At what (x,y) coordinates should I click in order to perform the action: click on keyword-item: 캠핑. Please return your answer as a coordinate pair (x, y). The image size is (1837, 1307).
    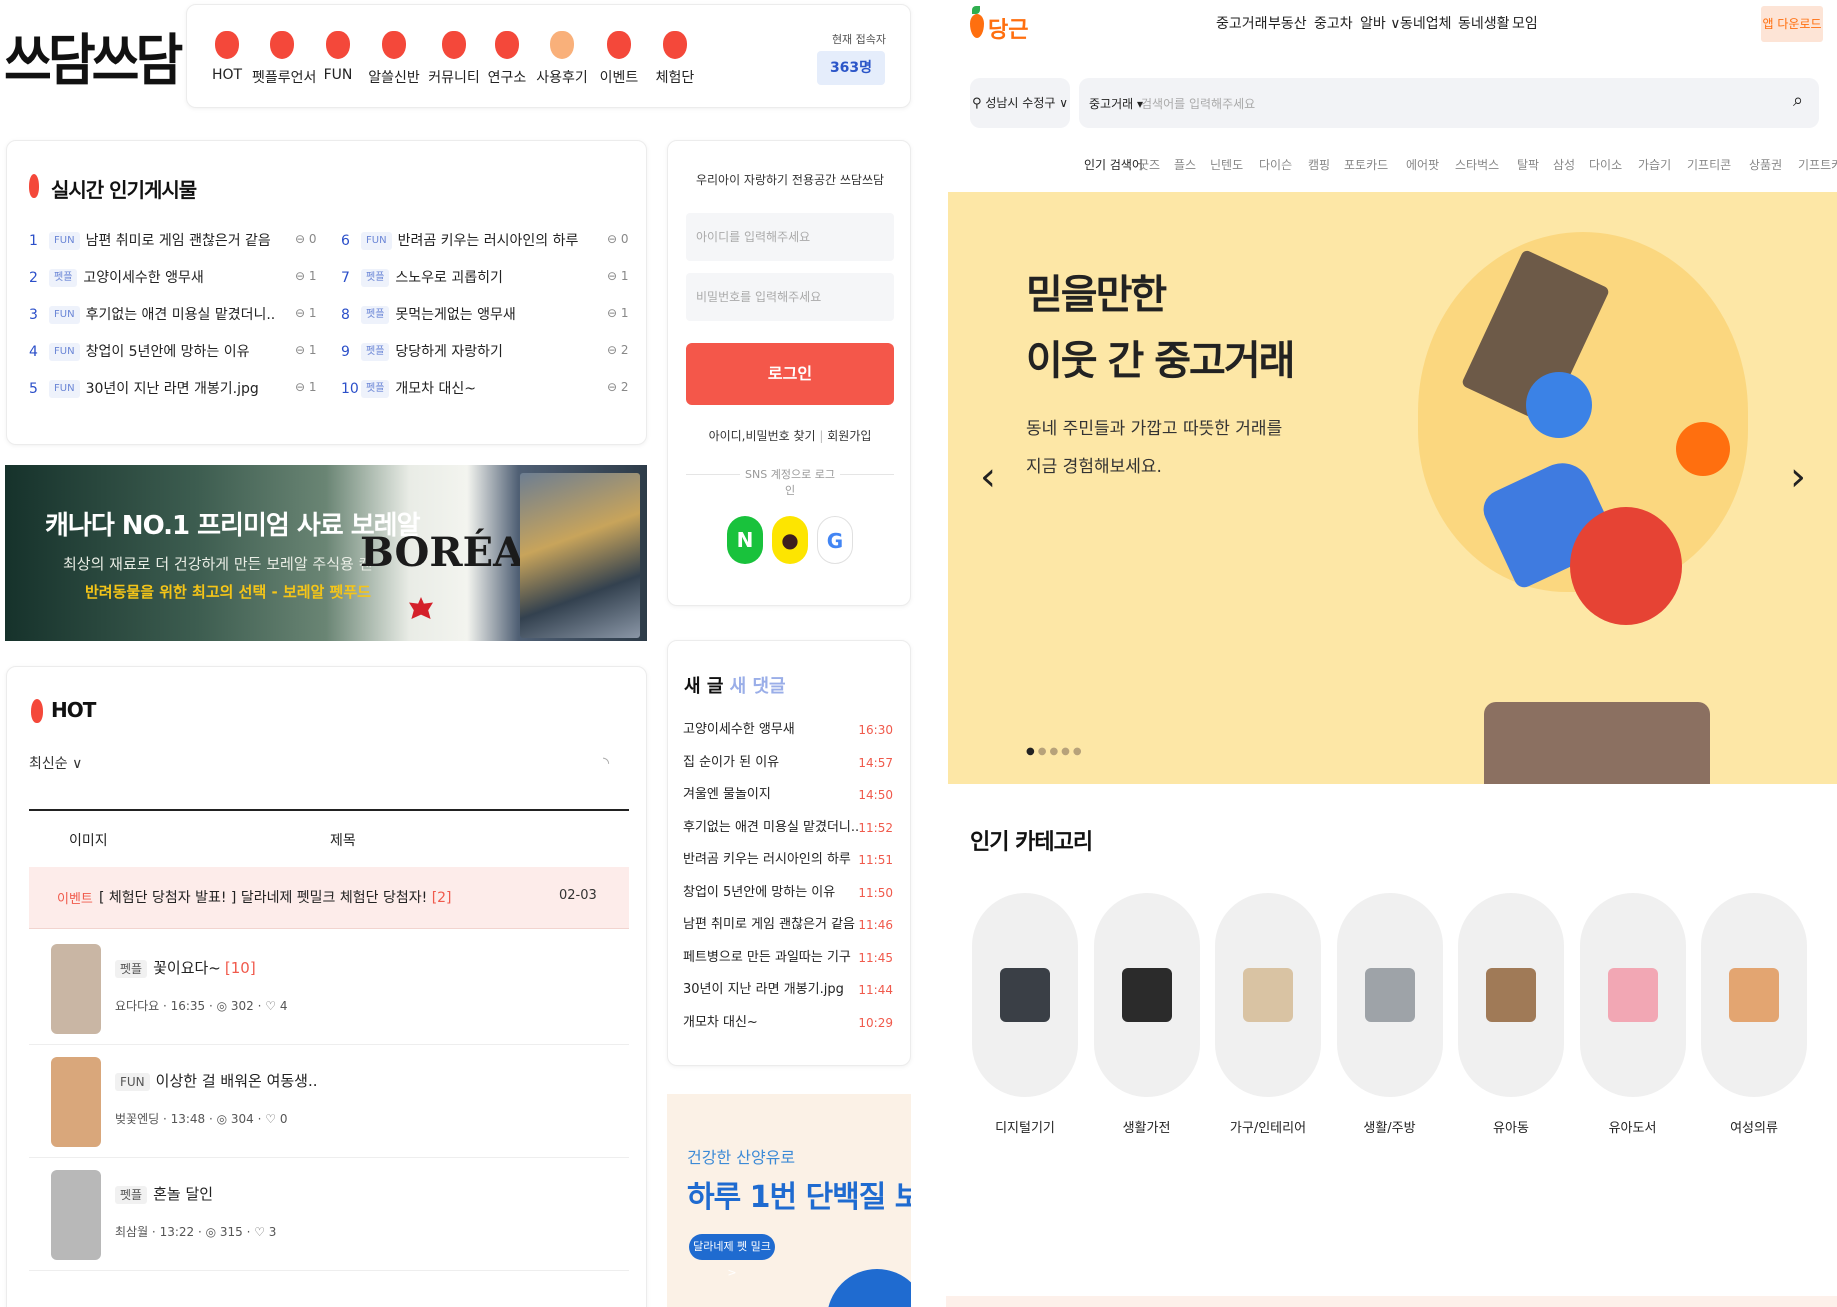
    Looking at the image, I should click on (1319, 164).